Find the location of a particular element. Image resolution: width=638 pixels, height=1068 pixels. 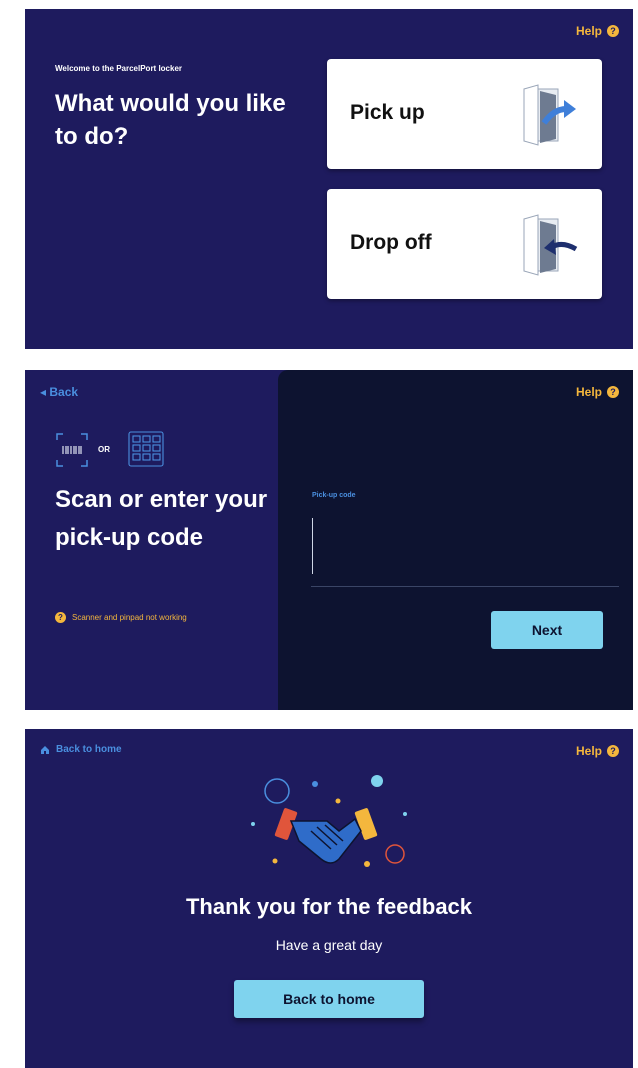

back-label: Back is located at coordinates (64, 392).